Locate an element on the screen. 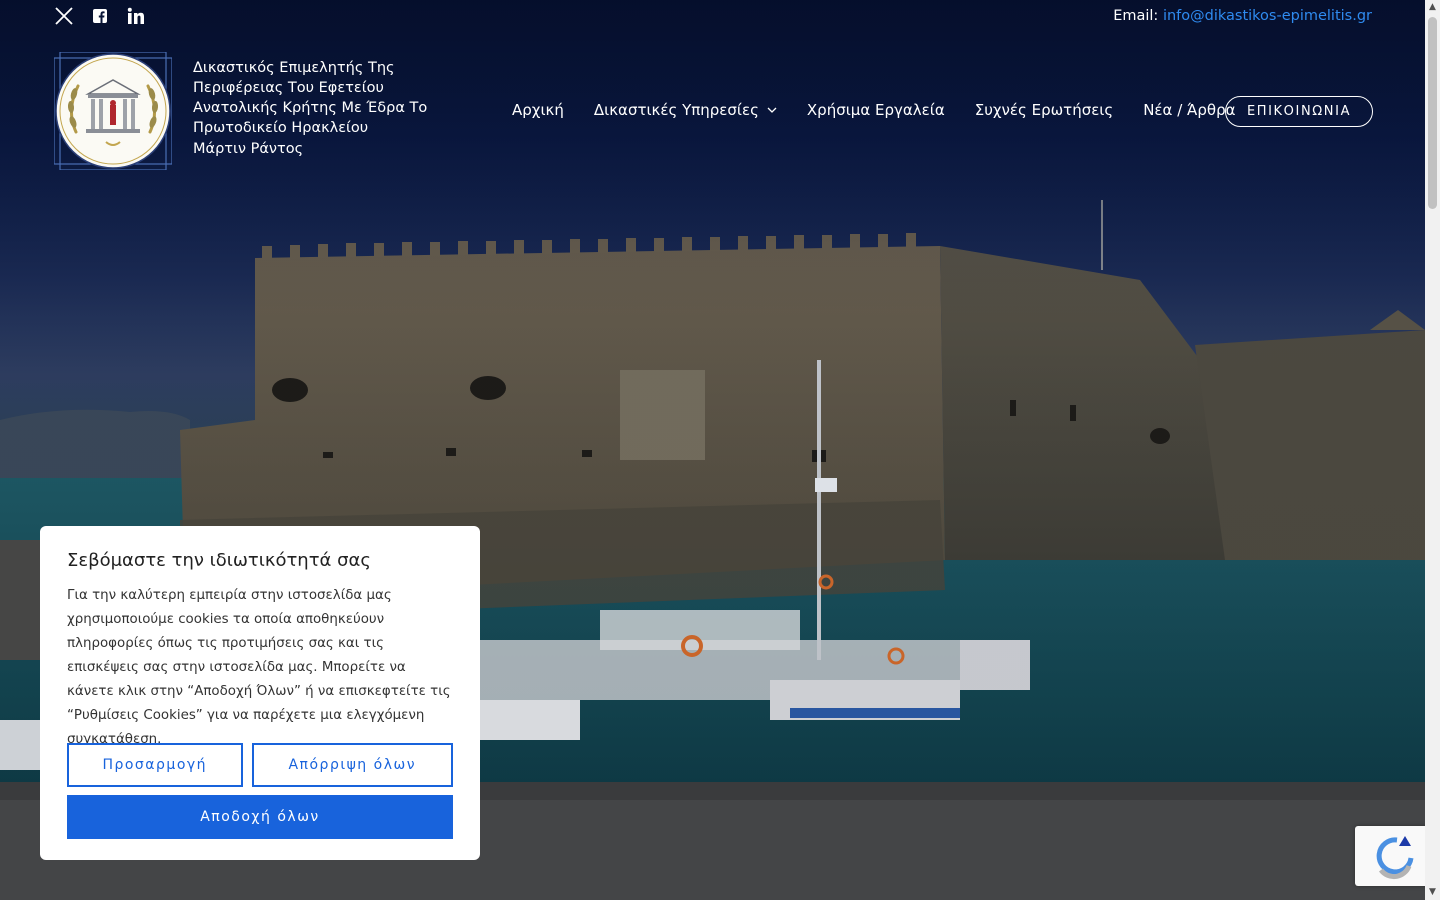 The height and width of the screenshot is (900, 1440). scroll-down-arrow-icon: ▼ is located at coordinates (1432, 892).